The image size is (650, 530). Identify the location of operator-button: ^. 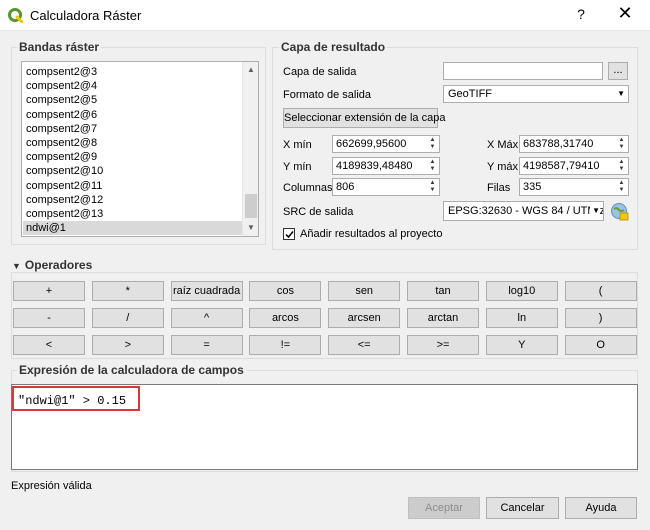
(206, 318).